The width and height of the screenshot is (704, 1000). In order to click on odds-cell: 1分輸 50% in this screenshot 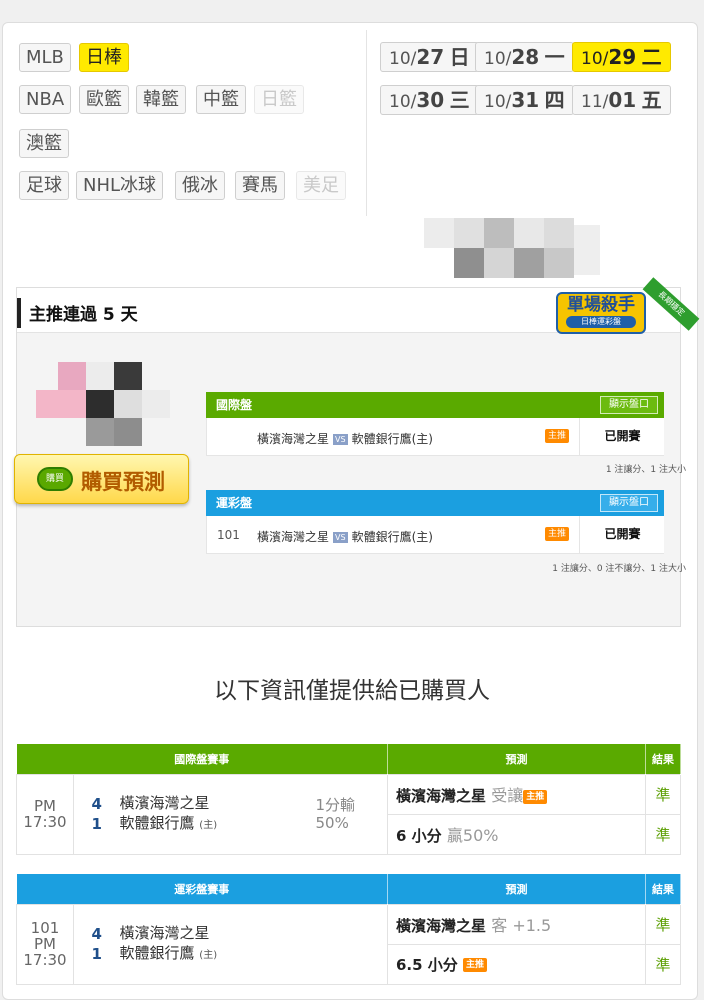, I will do `click(351, 814)`.